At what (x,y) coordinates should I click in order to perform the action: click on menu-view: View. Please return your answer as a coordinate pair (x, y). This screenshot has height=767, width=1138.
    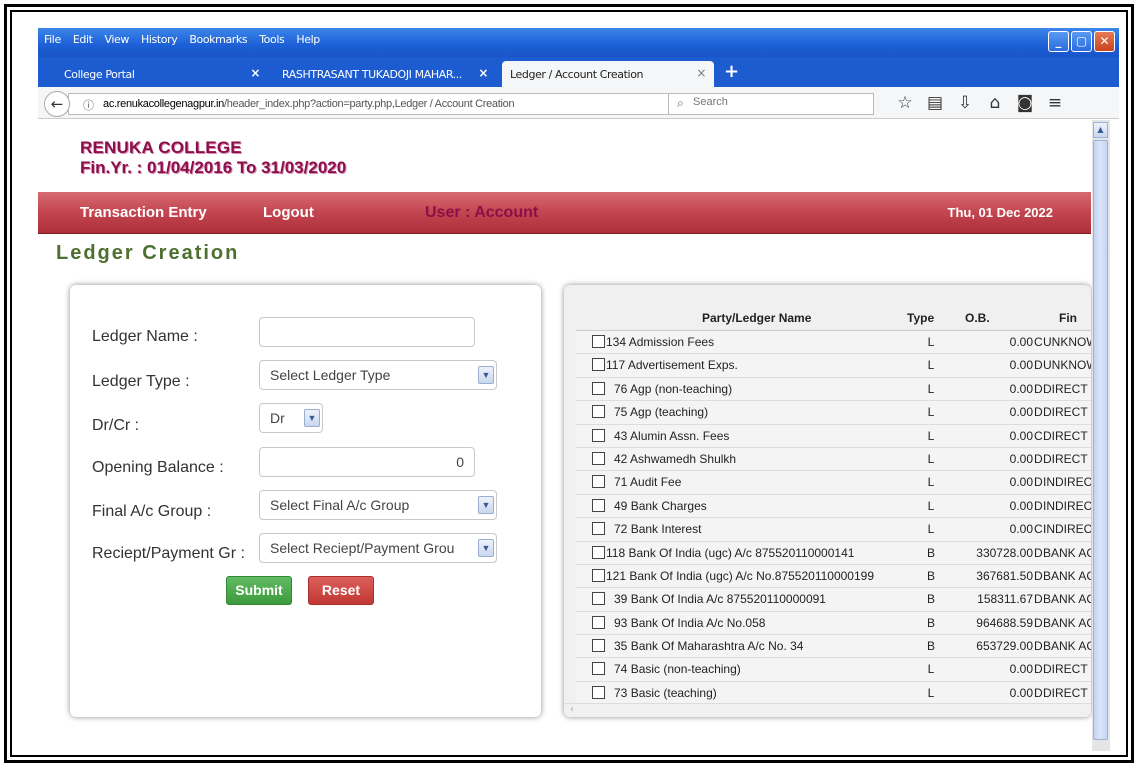
    Looking at the image, I should click on (117, 39).